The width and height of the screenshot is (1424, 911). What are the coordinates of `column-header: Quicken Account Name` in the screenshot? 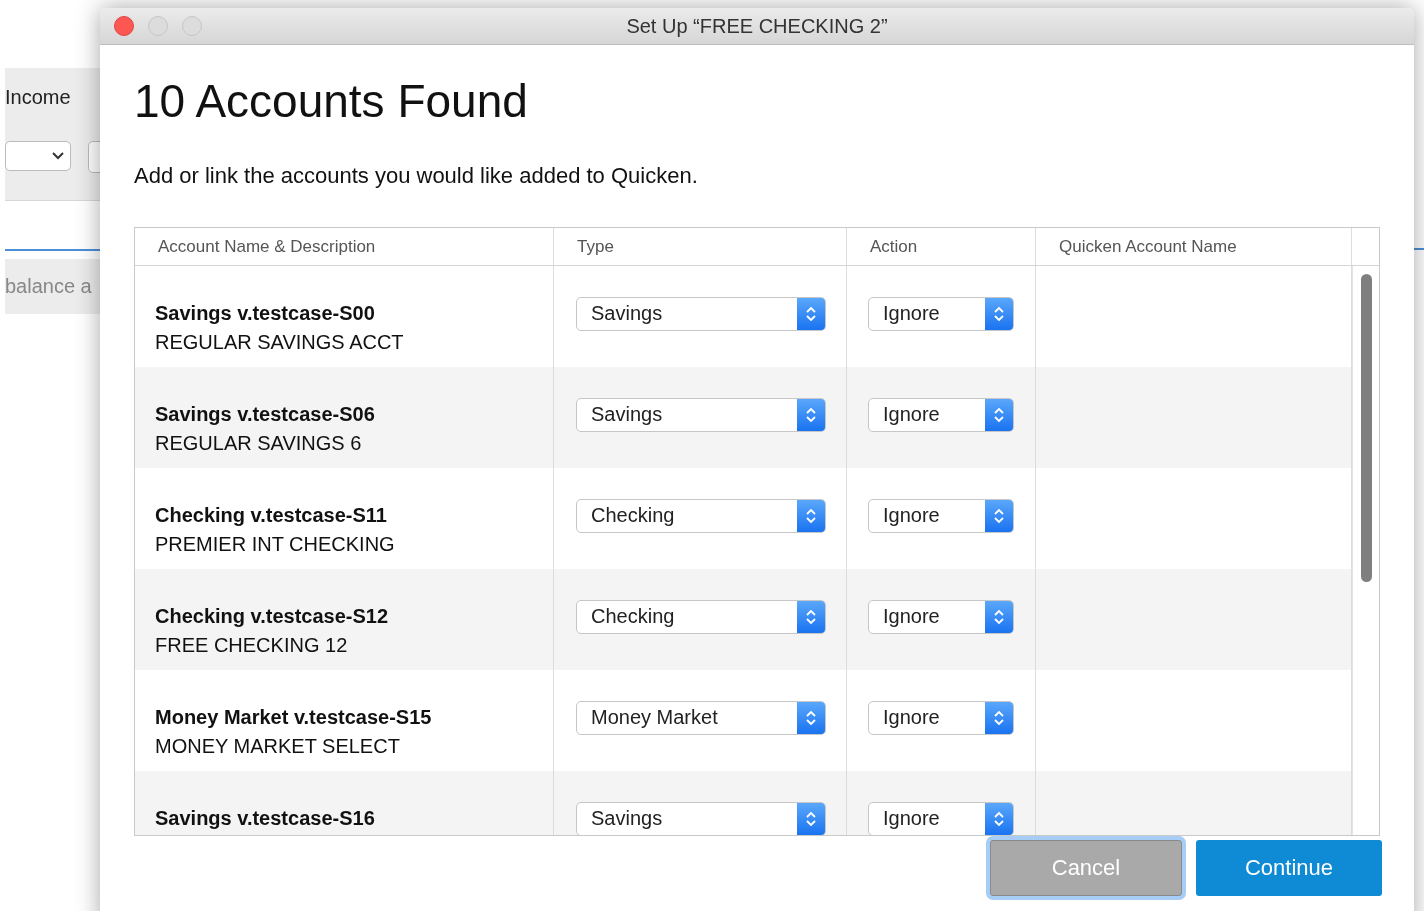 It's located at (1148, 246).